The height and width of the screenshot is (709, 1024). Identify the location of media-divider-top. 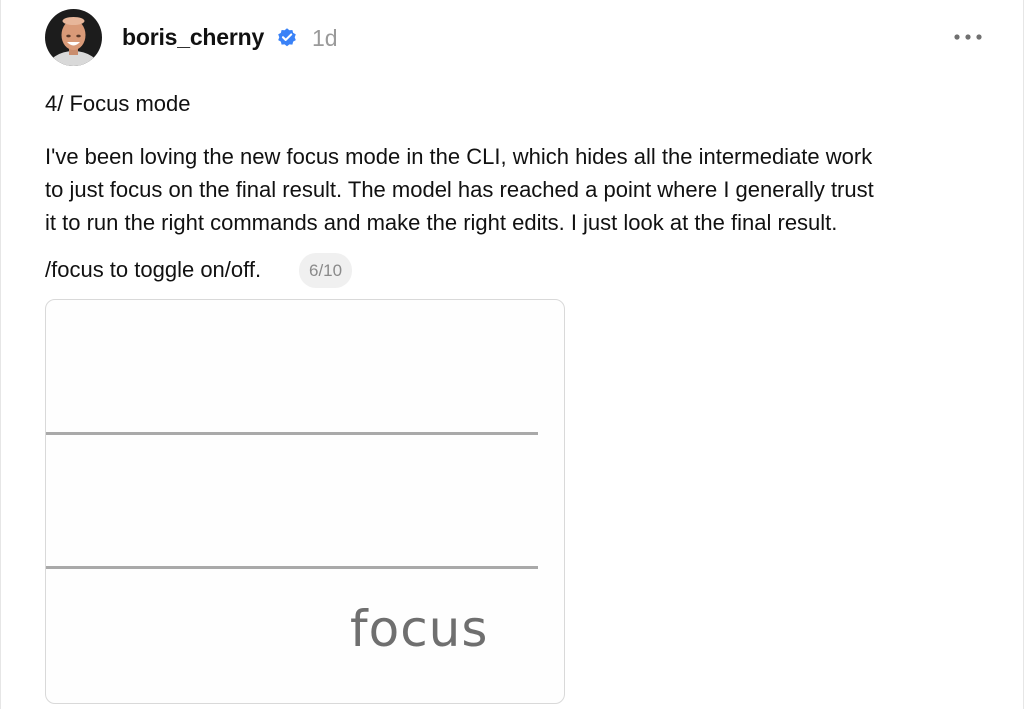
(292, 433).